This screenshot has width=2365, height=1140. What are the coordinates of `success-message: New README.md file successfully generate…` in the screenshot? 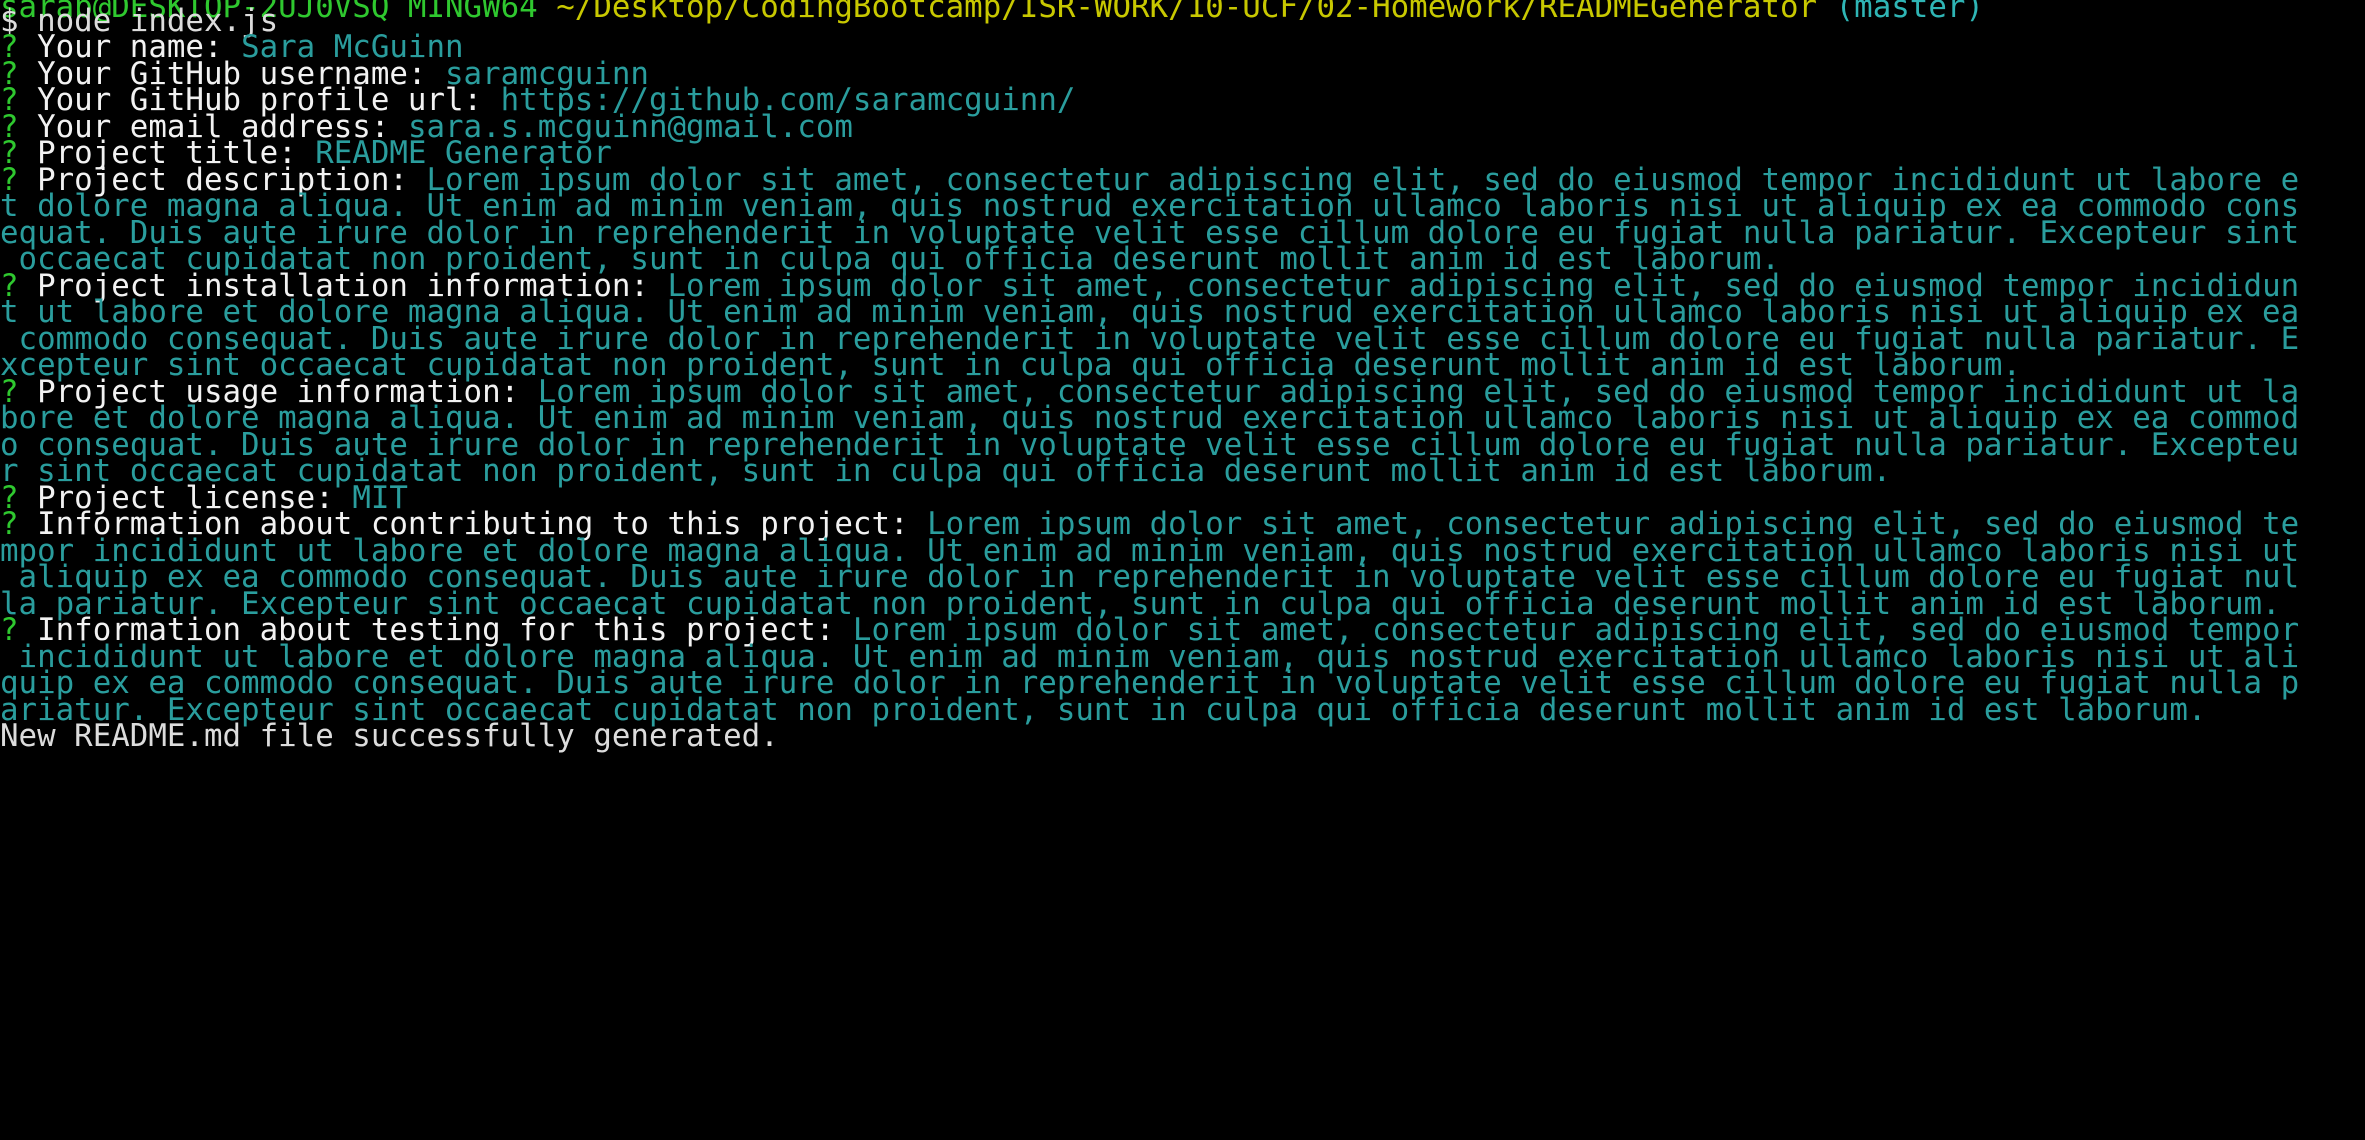 It's located at (389, 736).